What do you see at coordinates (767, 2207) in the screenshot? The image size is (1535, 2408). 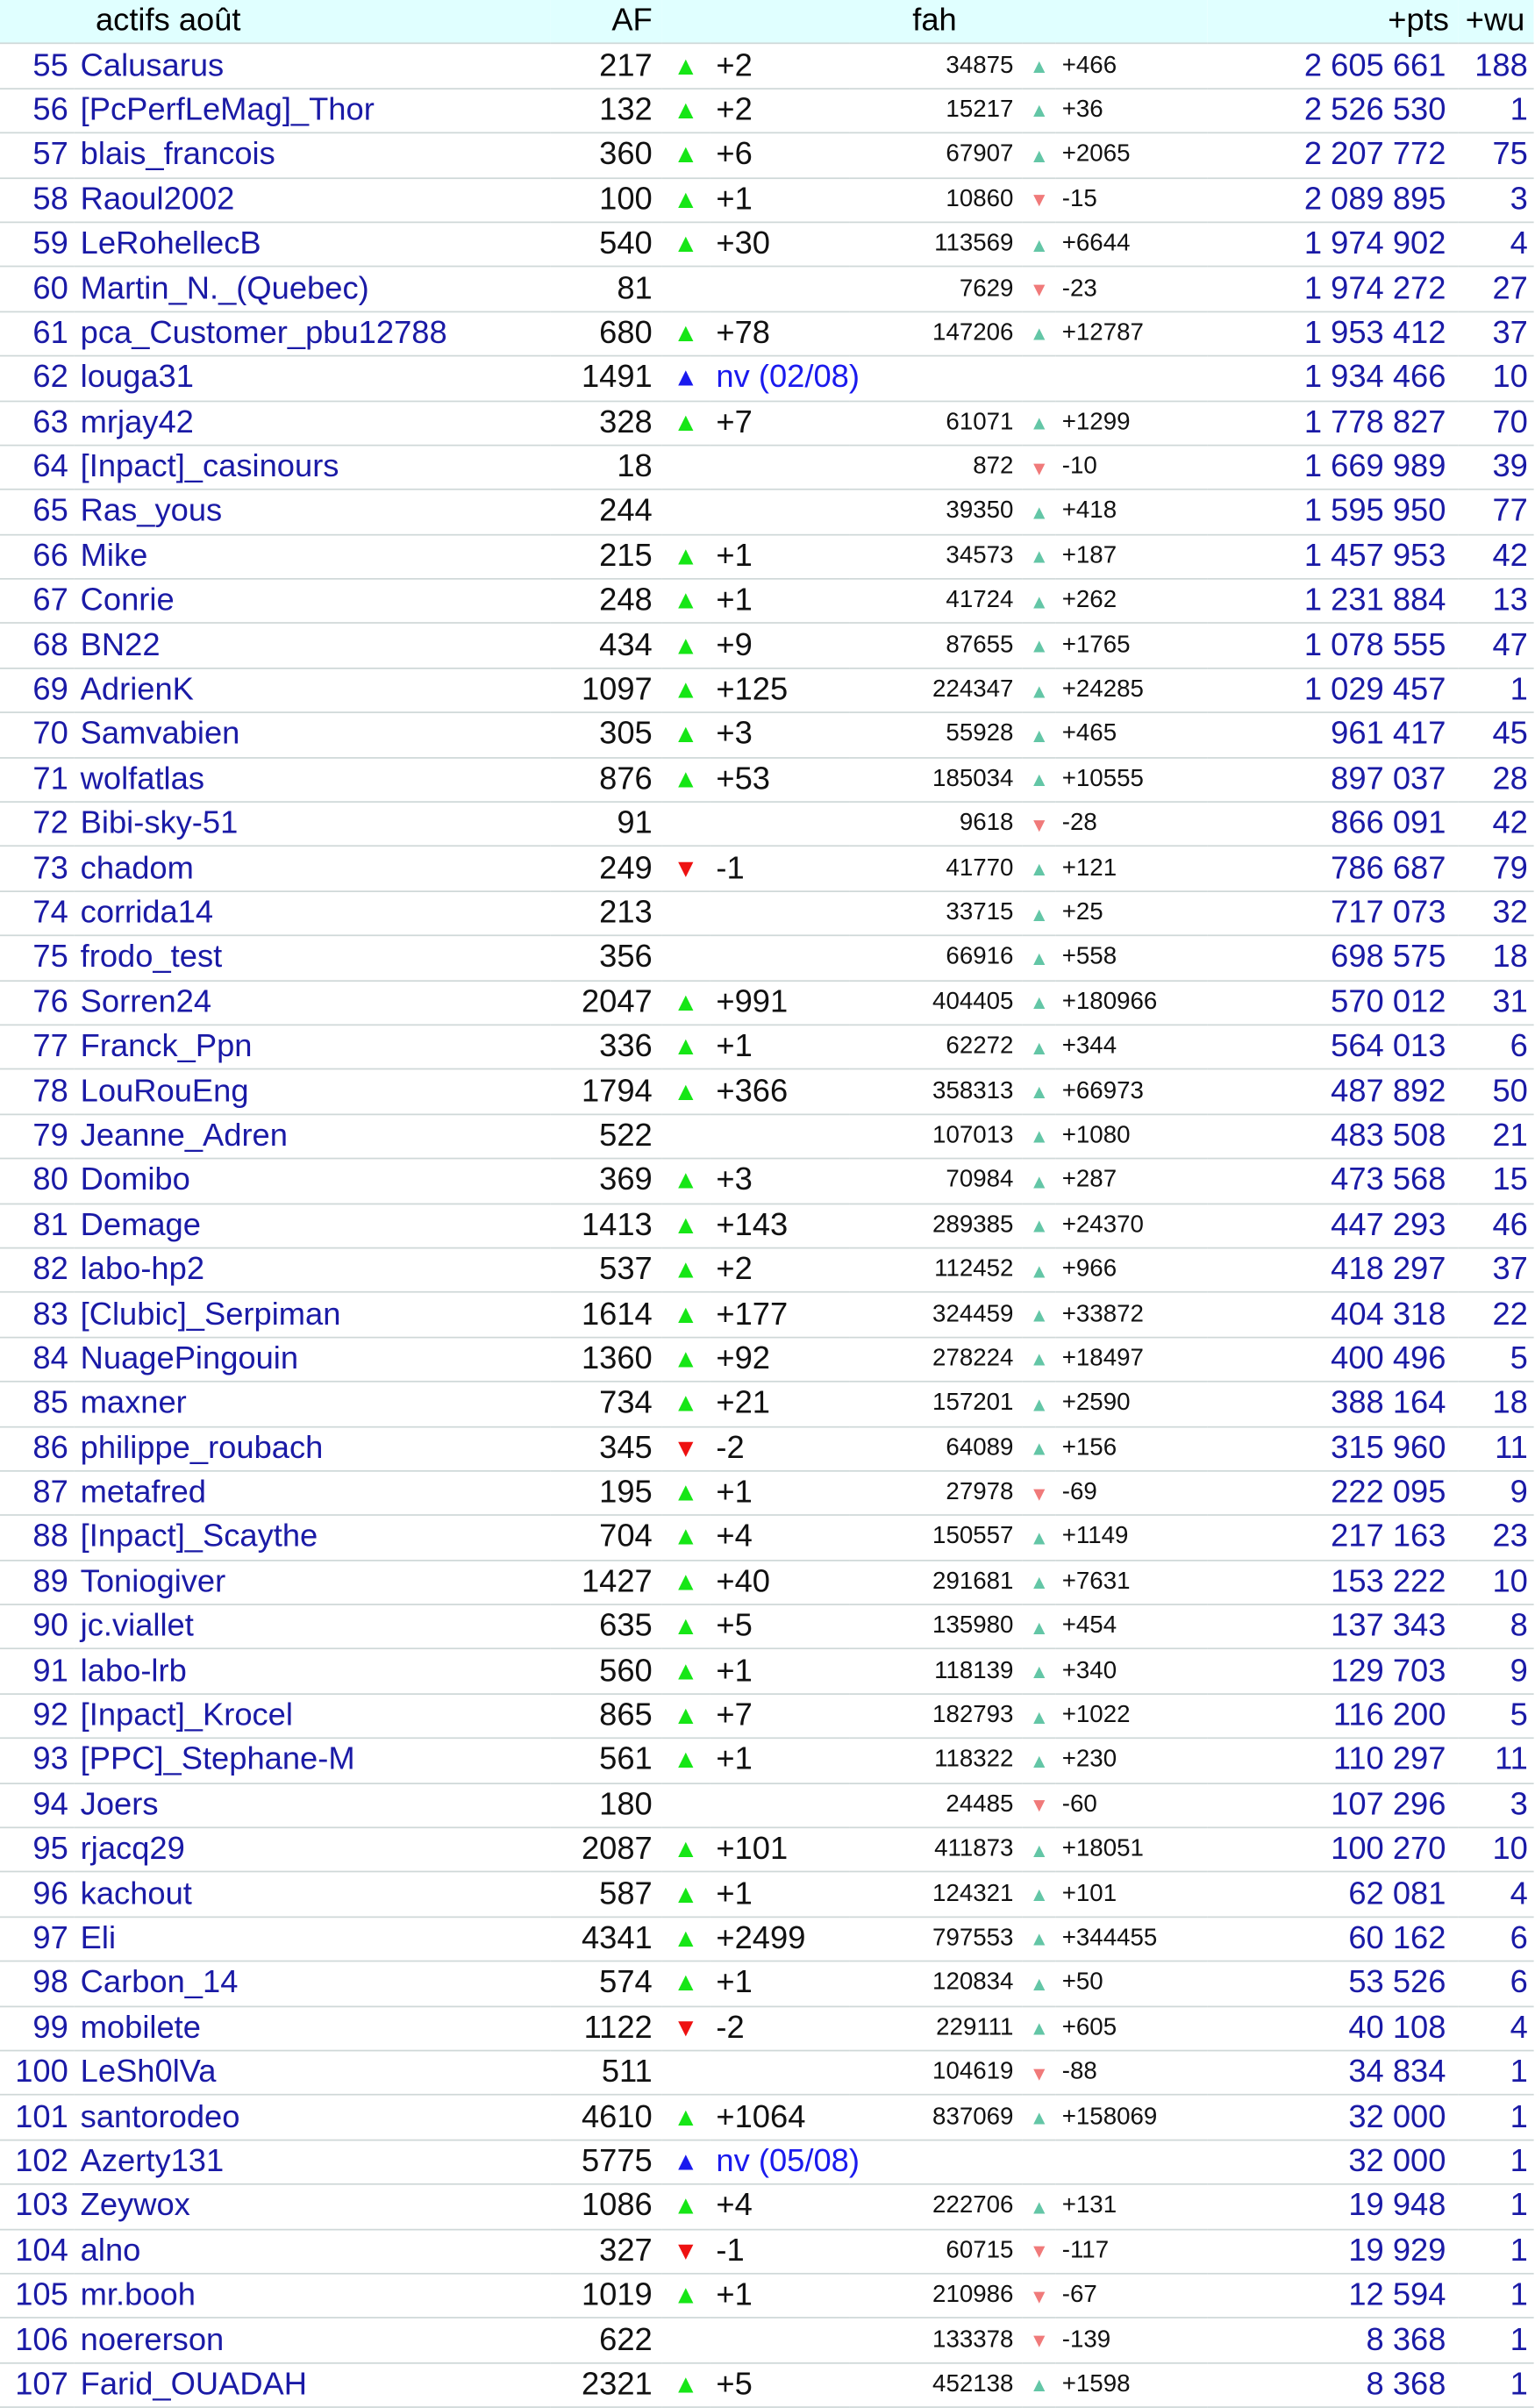 I see `table-row: 103 Zeywox 1086 ▲ +4 222706 ▲ +131 19 948 1` at bounding box center [767, 2207].